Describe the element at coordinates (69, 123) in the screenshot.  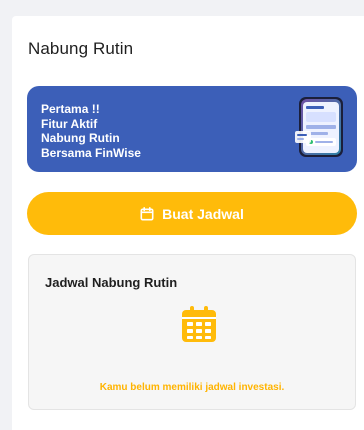
I see `promo-line-2: Fitur Aktif` at that location.